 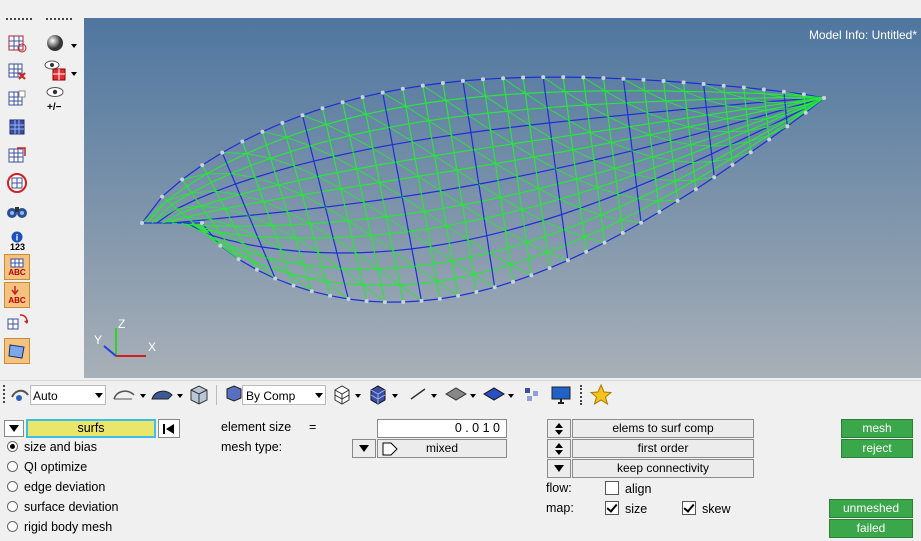 What do you see at coordinates (52, 447) in the screenshot?
I see `mode-size-and-bias: size and bias` at bounding box center [52, 447].